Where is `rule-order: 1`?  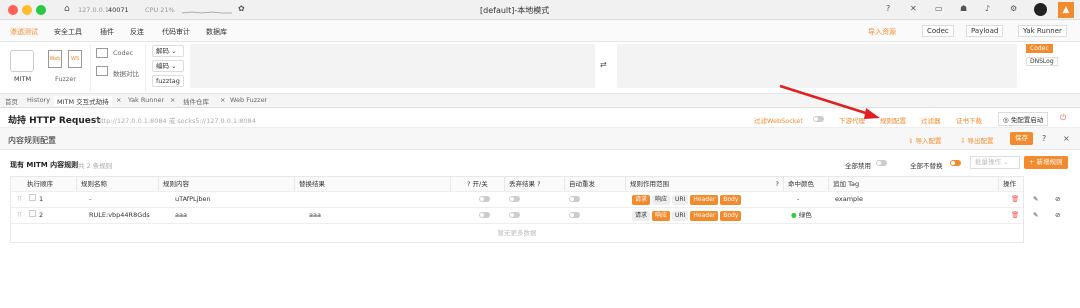
rule-order: 1 is located at coordinates (41, 199).